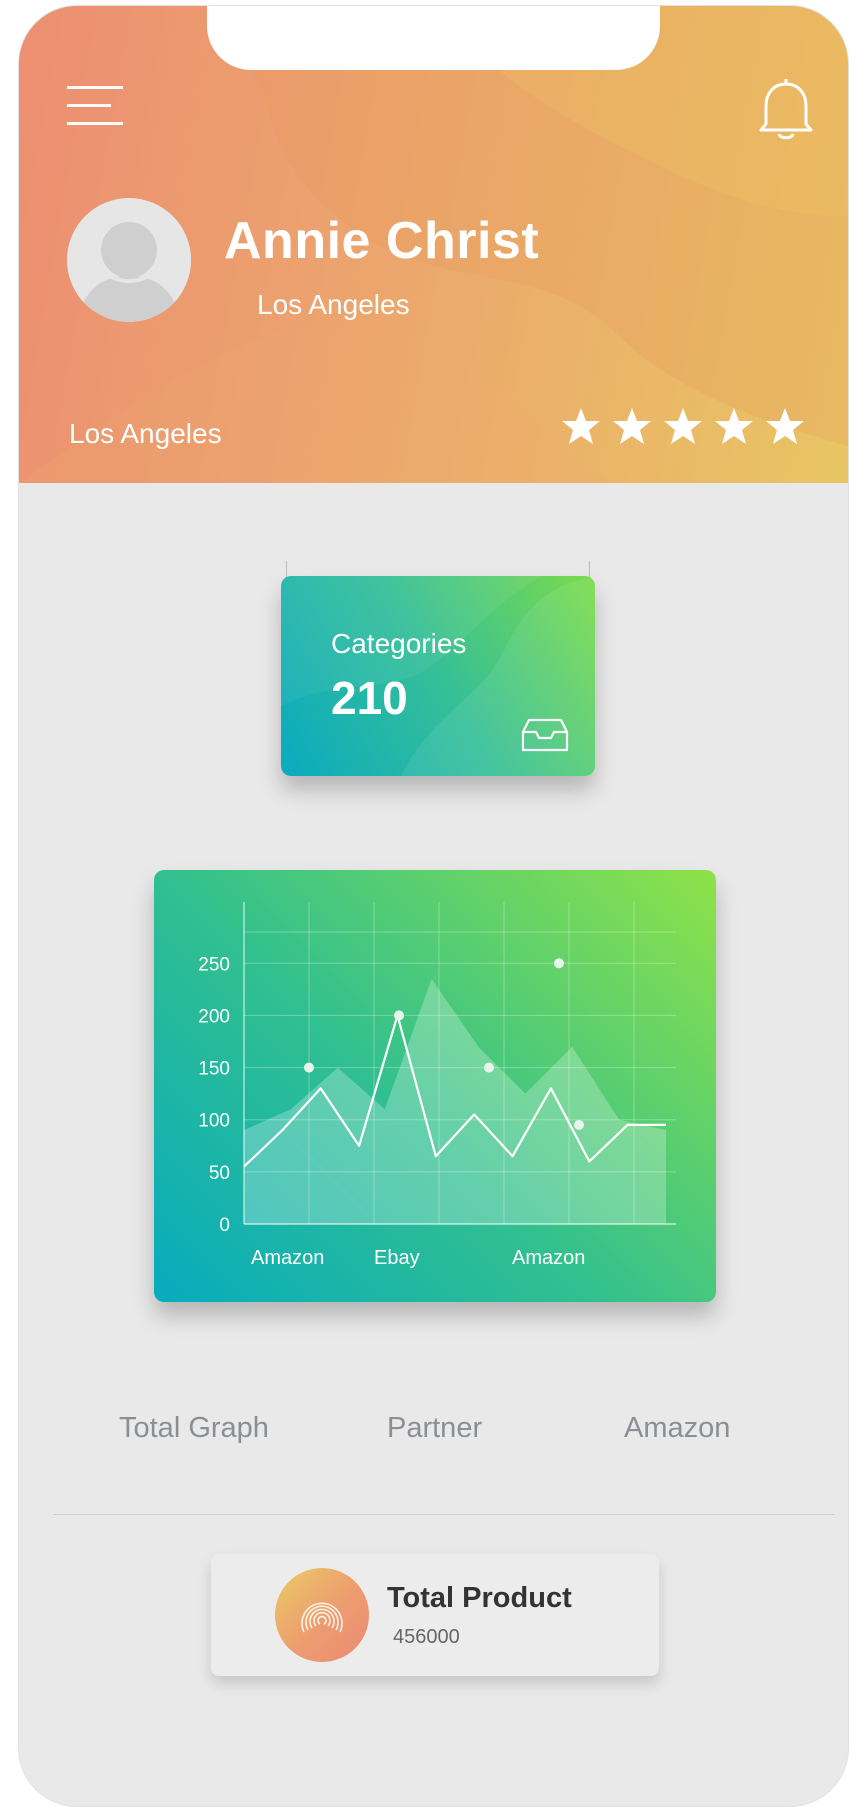 This screenshot has width=866, height=1820. I want to click on user-avatar-icon, so click(129, 260).